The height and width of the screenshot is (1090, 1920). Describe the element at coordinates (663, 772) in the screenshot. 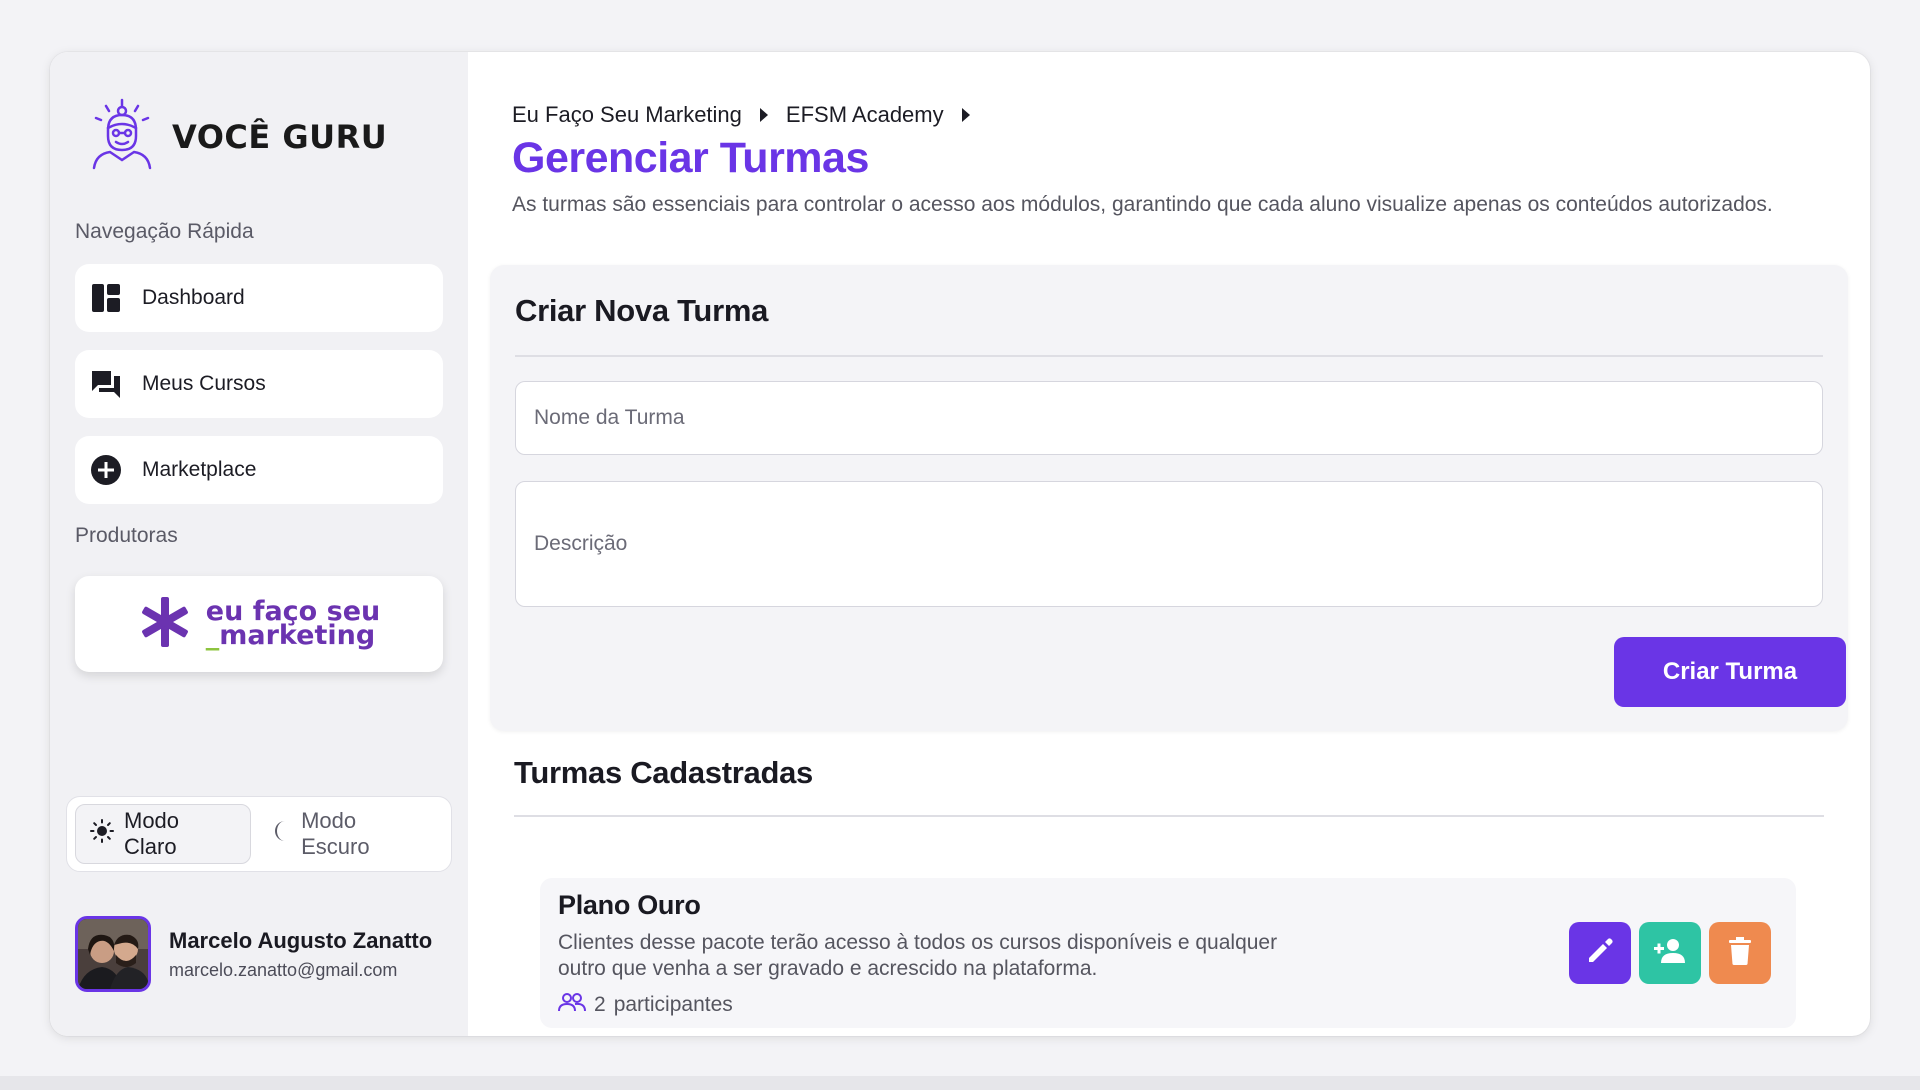

I see `registered-classes-title: Turmas Cadastradas` at that location.